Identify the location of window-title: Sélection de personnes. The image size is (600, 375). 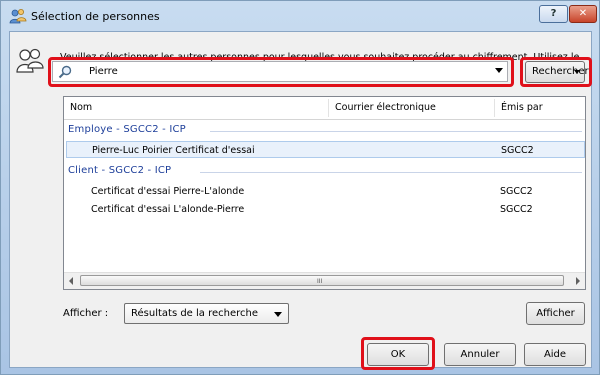
(95, 16).